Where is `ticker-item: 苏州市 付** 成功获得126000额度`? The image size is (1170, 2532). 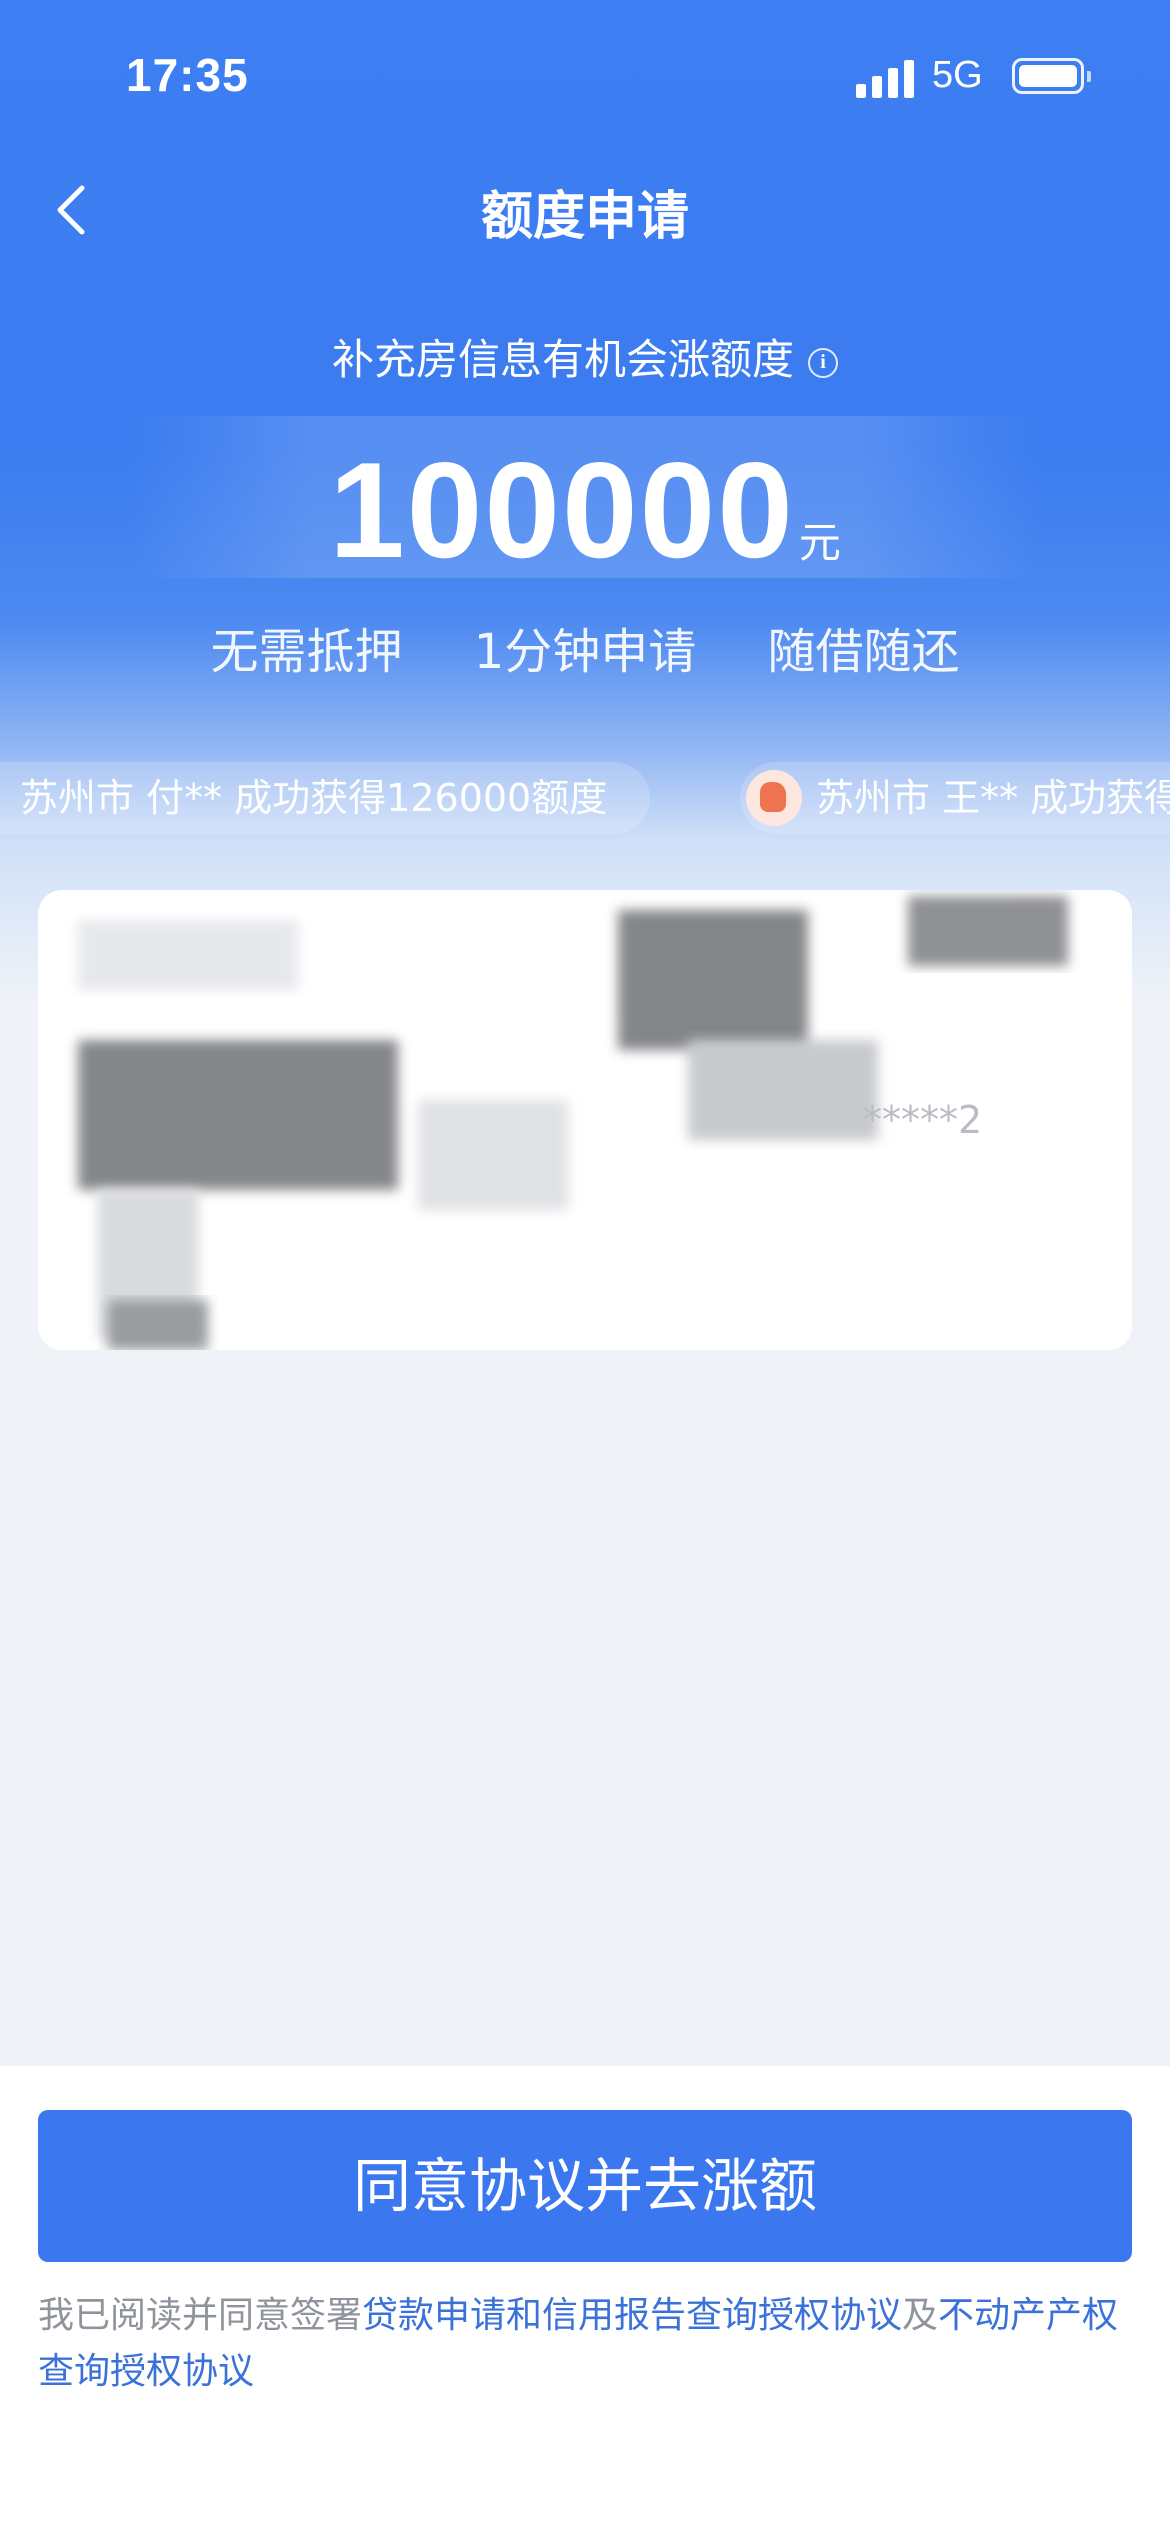 ticker-item: 苏州市 付** 成功获得126000额度 is located at coordinates (325, 798).